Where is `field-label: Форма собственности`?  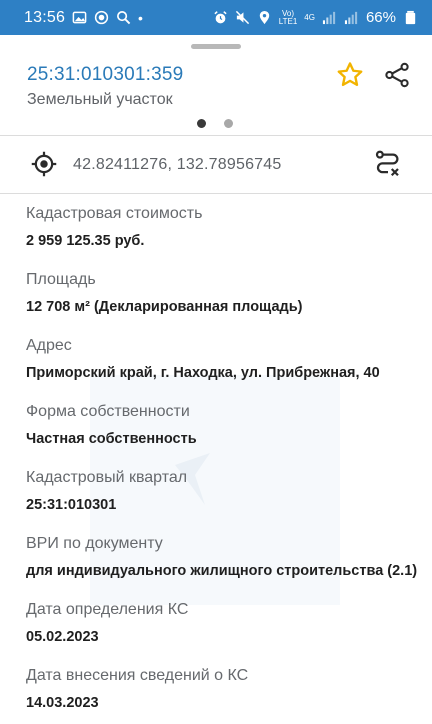
field-label: Форма собственности is located at coordinates (108, 411).